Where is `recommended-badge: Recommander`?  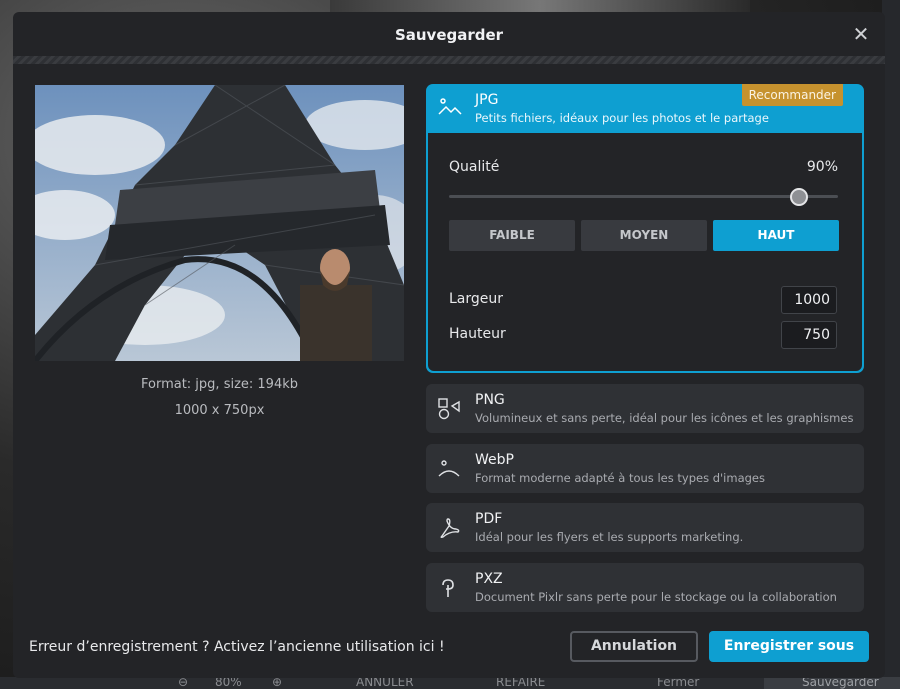
recommended-badge: Recommander is located at coordinates (792, 95).